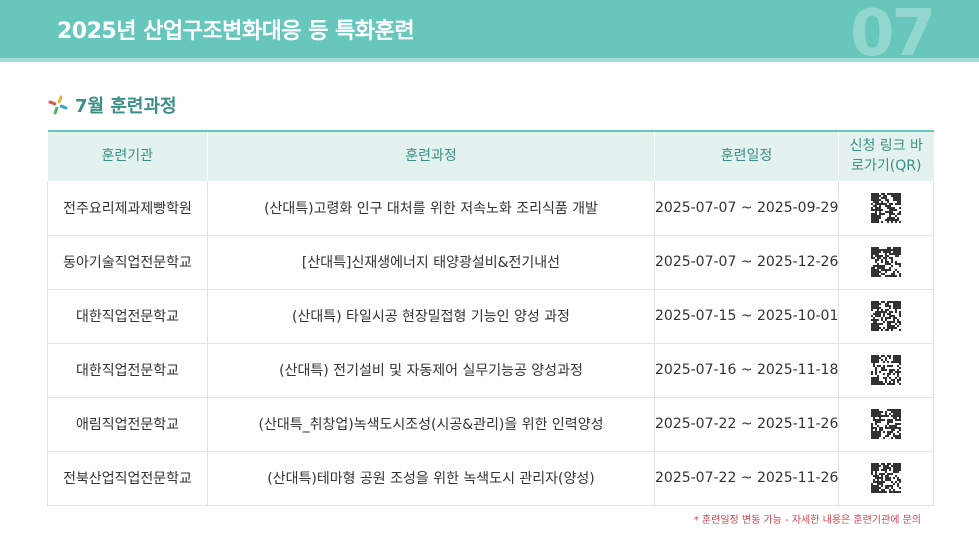  I want to click on section-heading: 7월 훈련과정, so click(112, 105).